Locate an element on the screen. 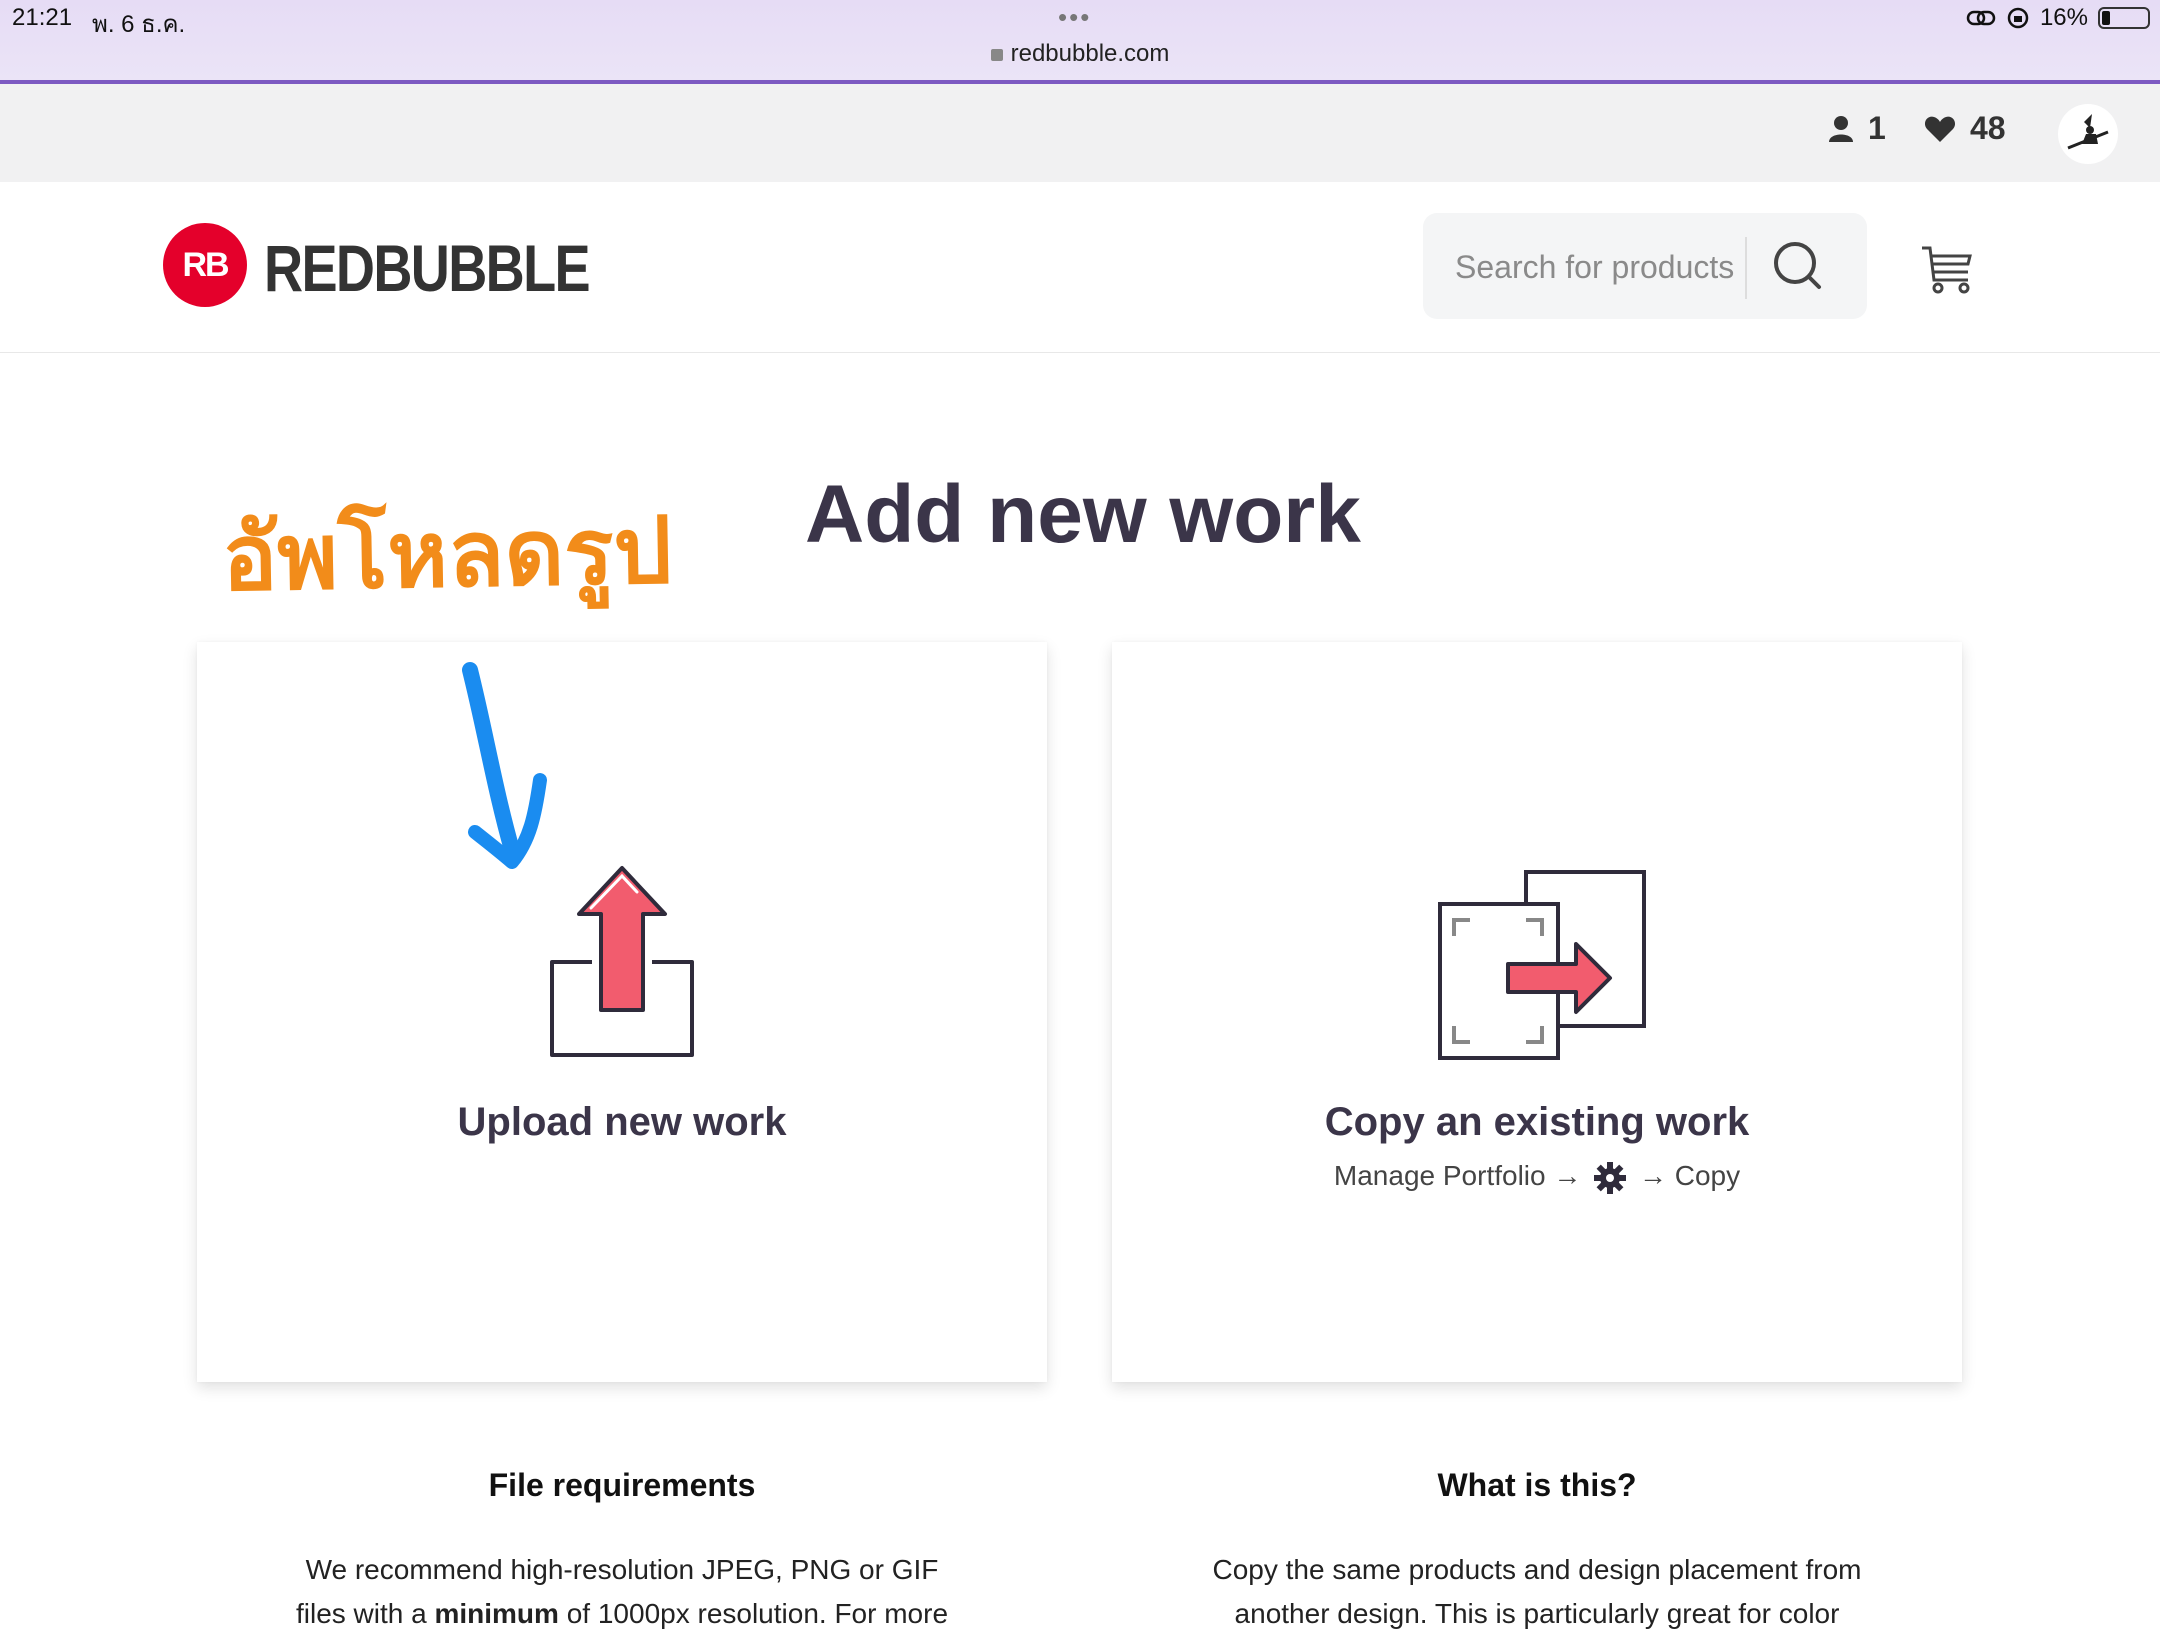  user-icon is located at coordinates (1841, 128).